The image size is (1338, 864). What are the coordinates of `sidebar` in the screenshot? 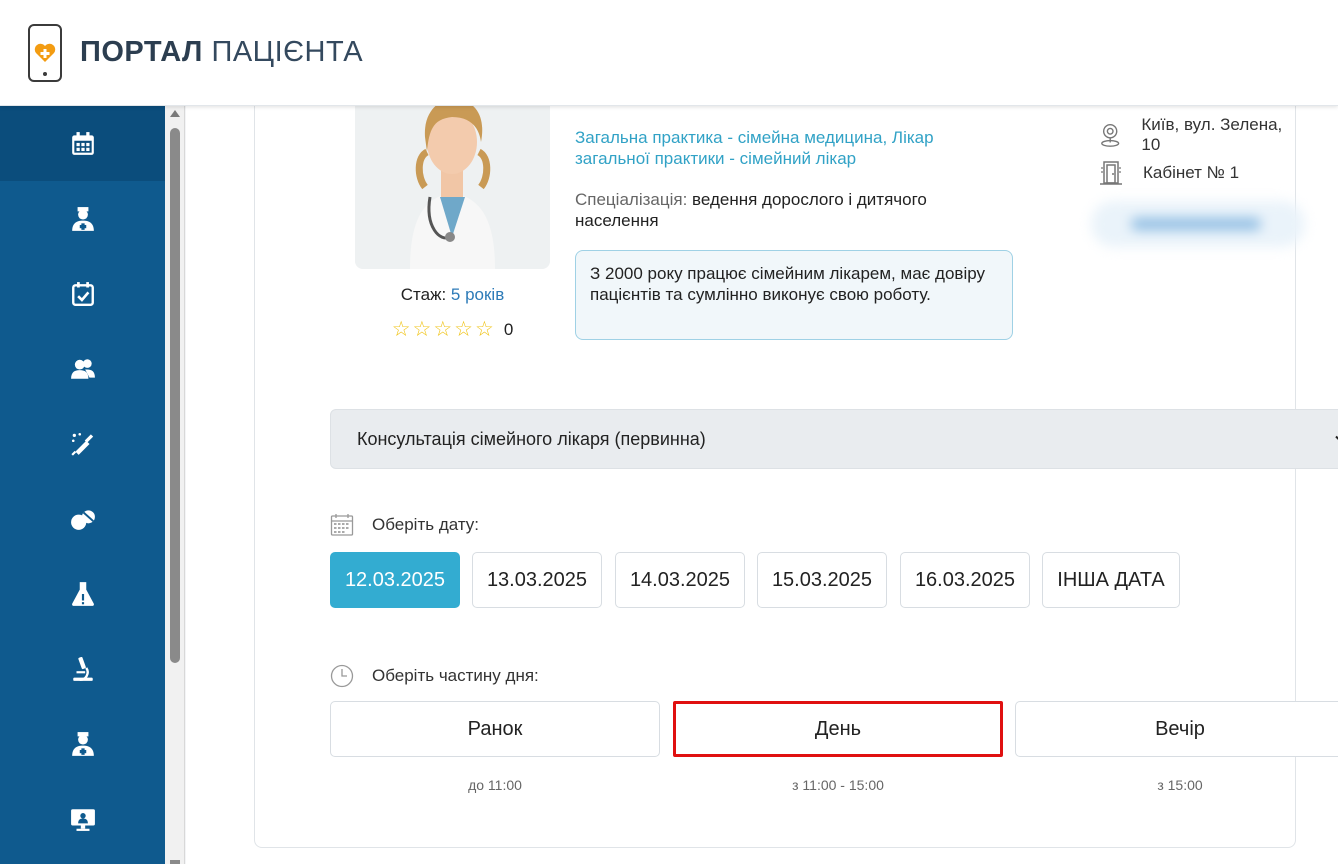 It's located at (82, 485).